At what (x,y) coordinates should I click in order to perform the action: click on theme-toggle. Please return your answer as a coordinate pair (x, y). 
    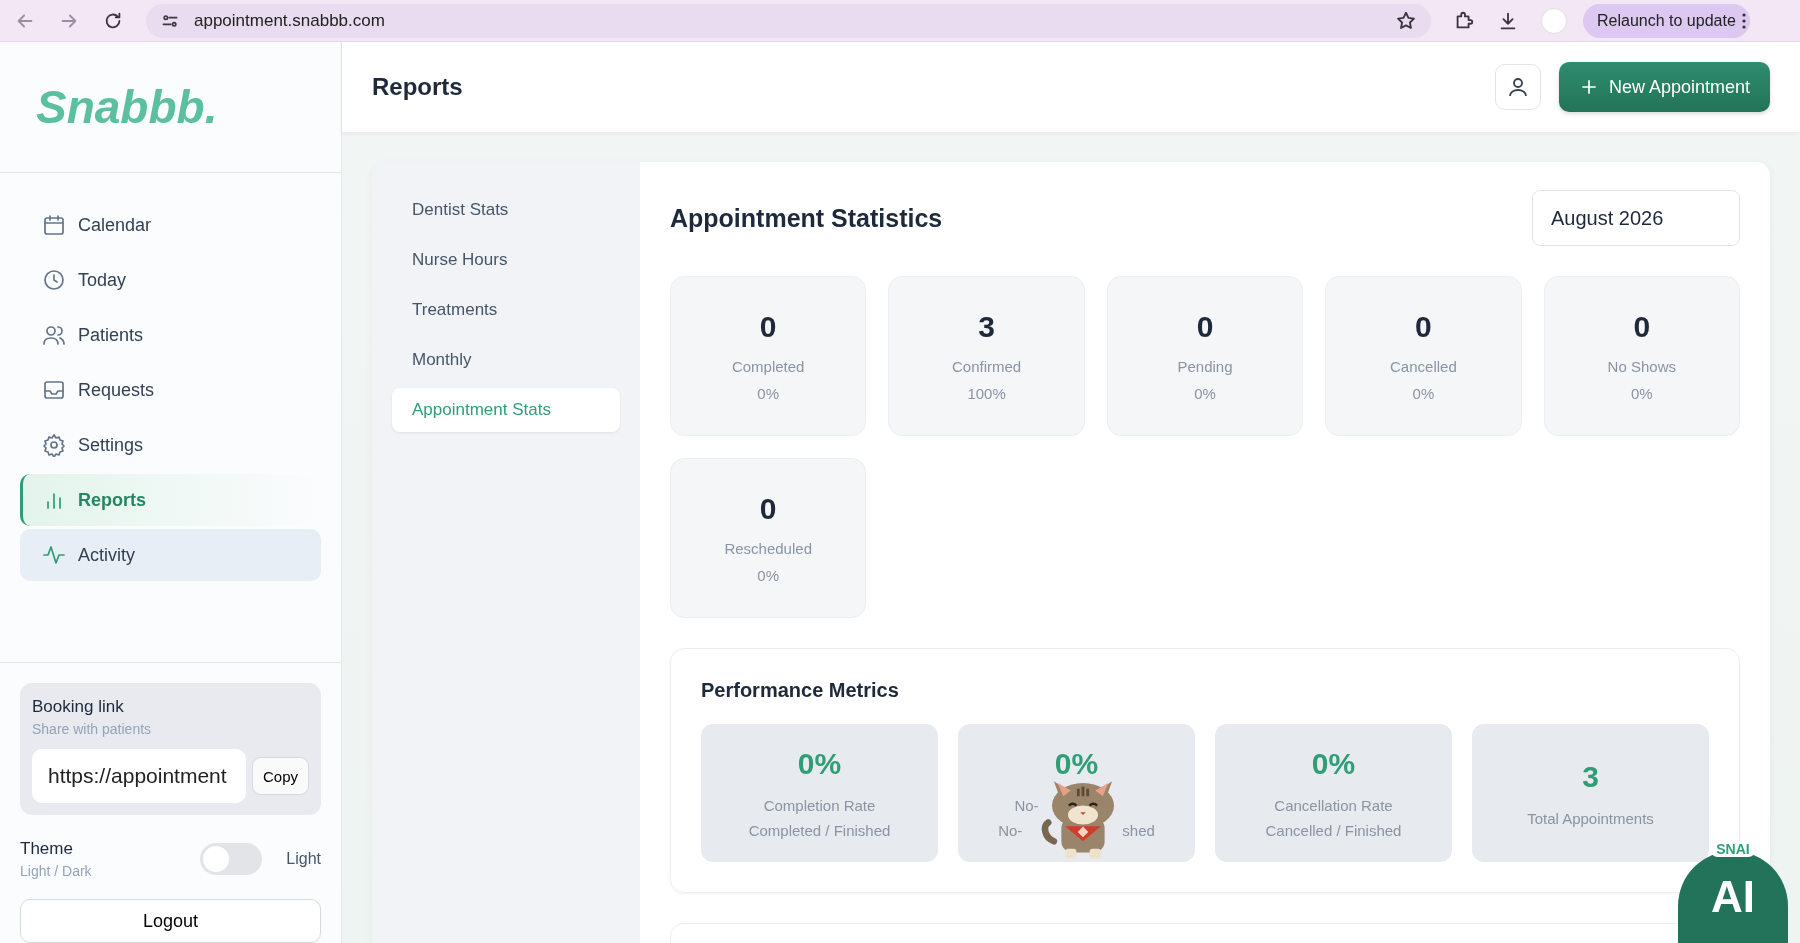
    Looking at the image, I should click on (231, 859).